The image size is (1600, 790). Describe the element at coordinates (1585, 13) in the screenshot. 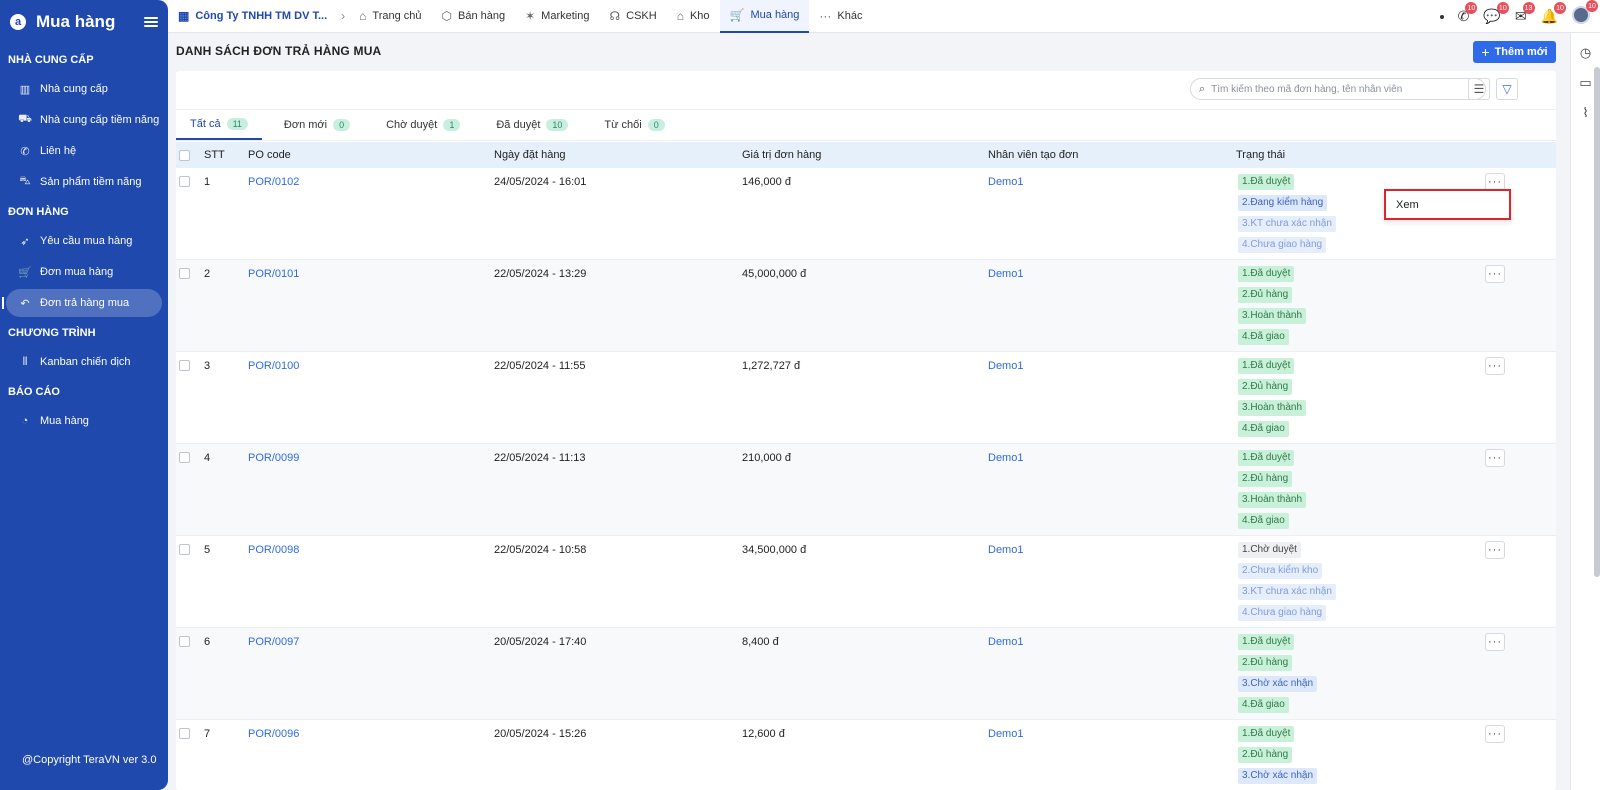

I see `user-avatar: 10` at that location.